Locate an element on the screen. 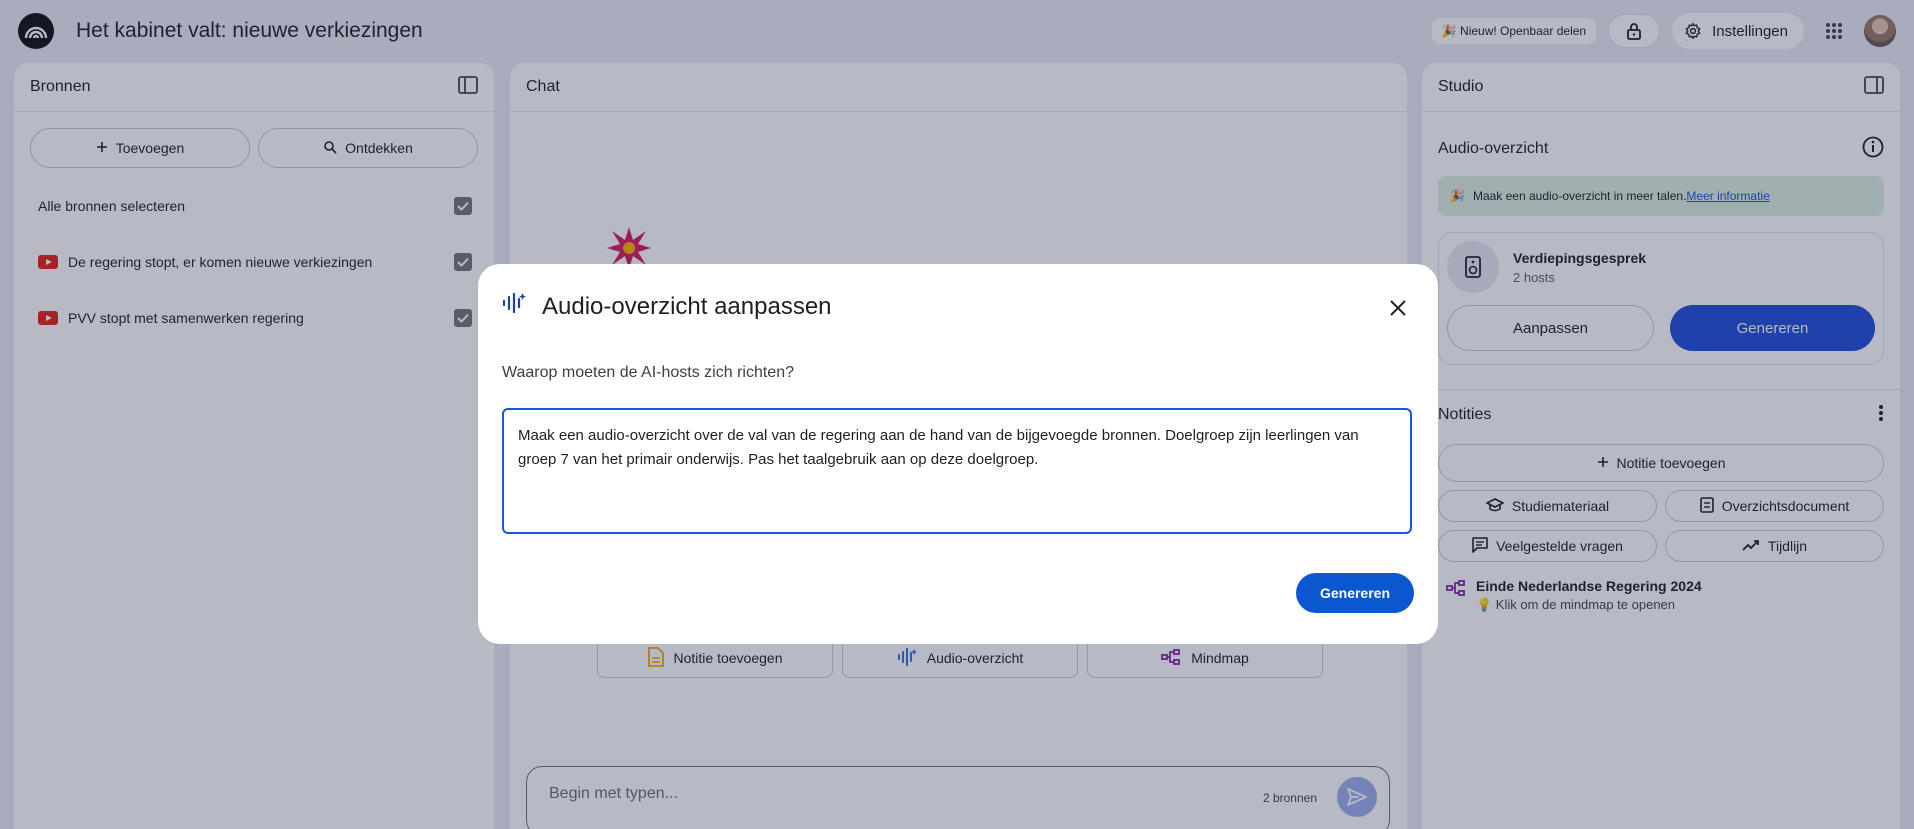  close-icon is located at coordinates (1398, 308).